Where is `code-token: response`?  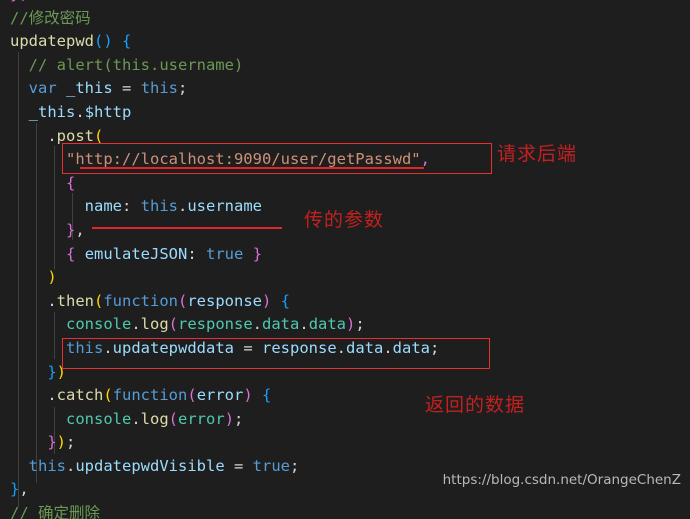
code-token: response is located at coordinates (299, 347).